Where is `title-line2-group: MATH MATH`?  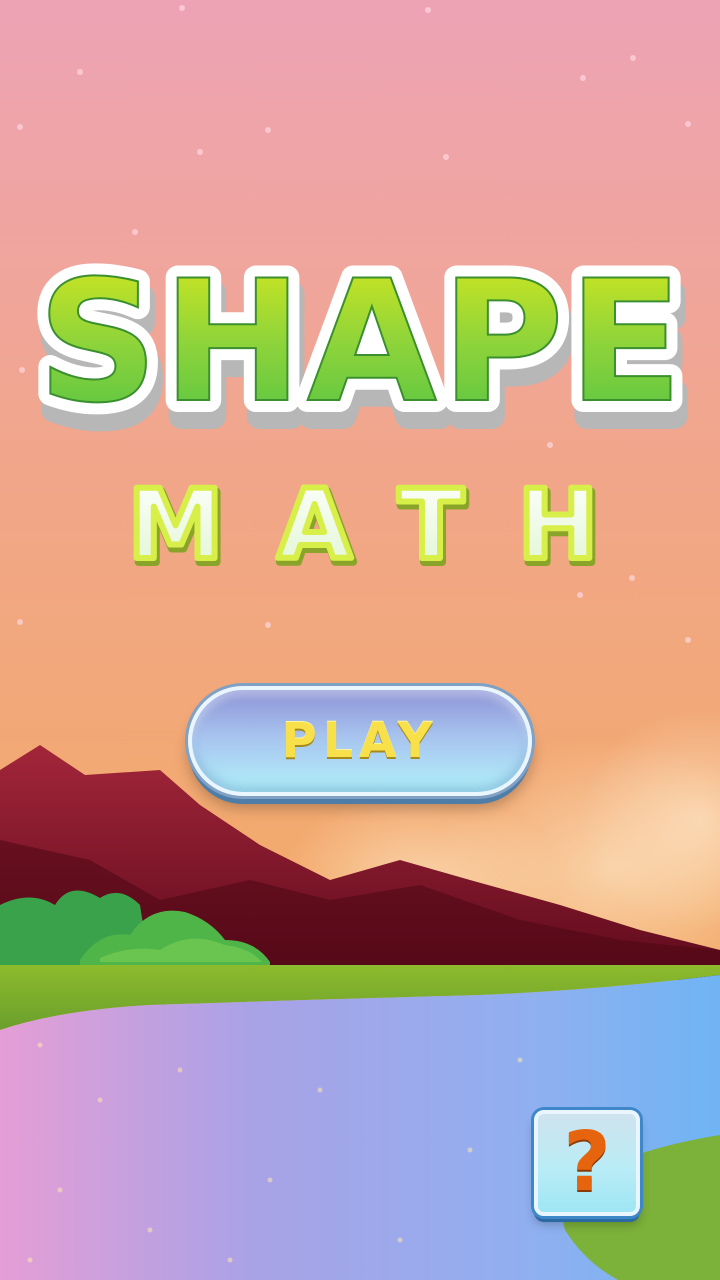 title-line2-group: MATH MATH is located at coordinates (388, 527).